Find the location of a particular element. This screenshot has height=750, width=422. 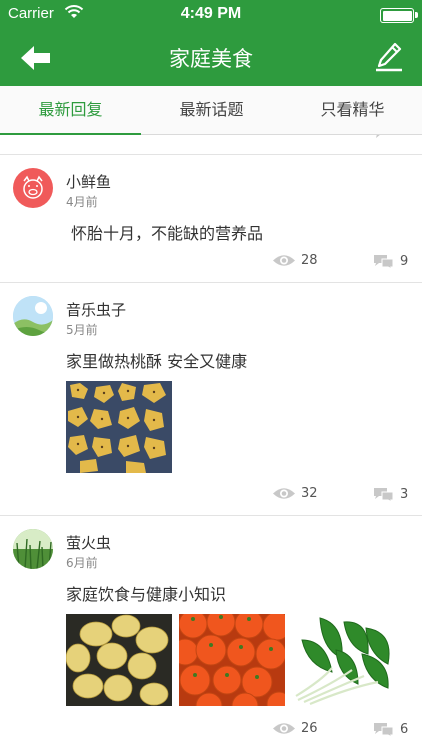

cookies-photo is located at coordinates (119, 427).